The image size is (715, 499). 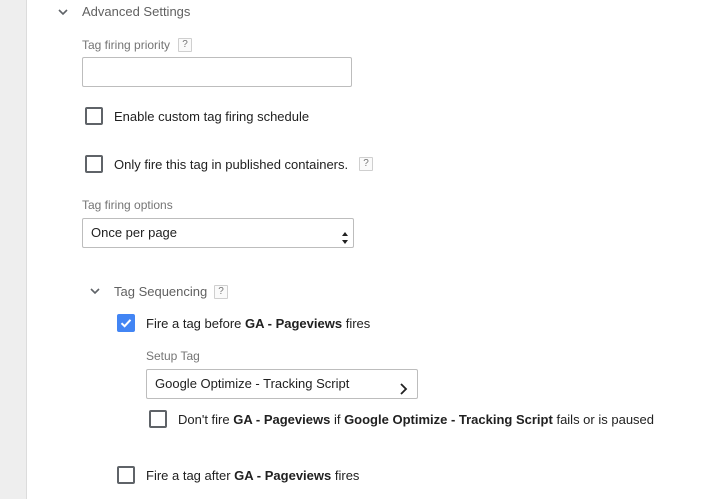 I want to click on published-only-checkbox, so click(x=94, y=164).